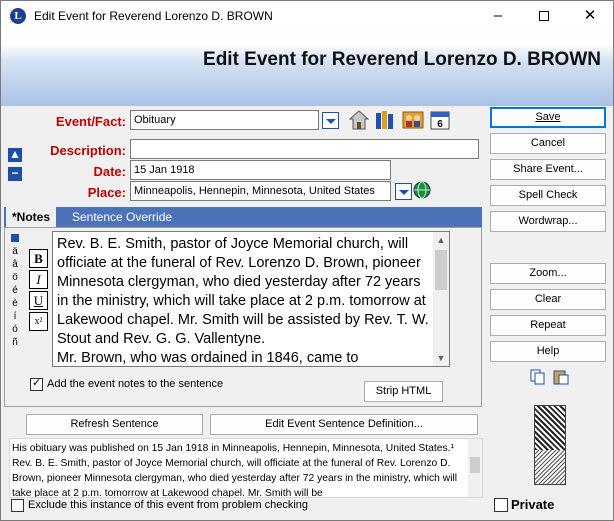 The height and width of the screenshot is (521, 614). I want to click on help-button: Help, so click(548, 351).